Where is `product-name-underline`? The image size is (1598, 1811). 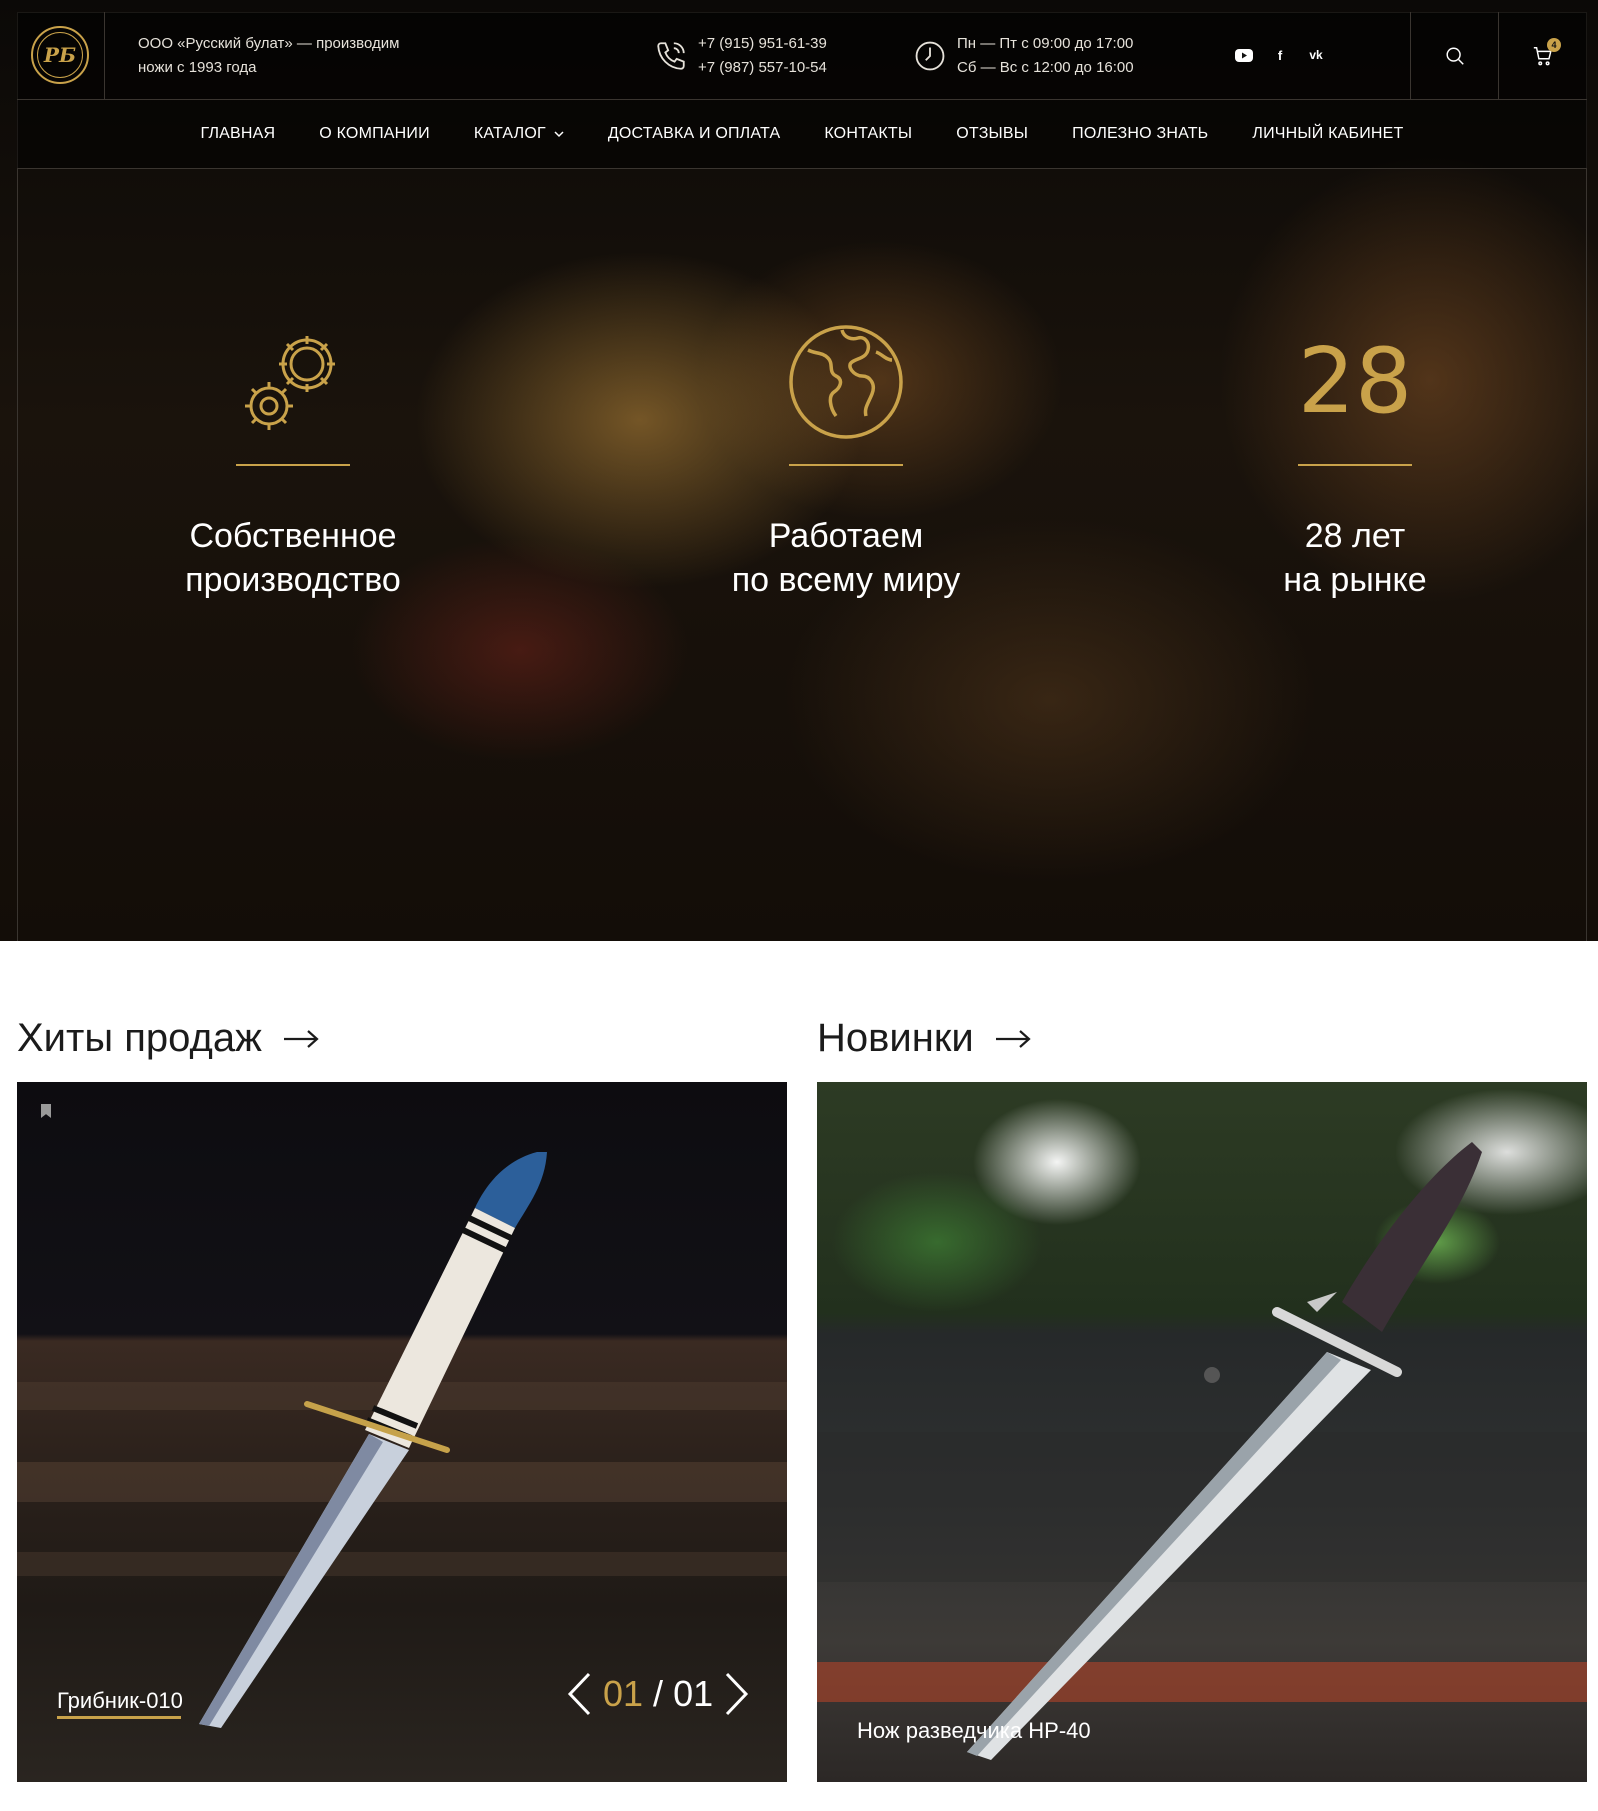
product-name-underline is located at coordinates (119, 1717).